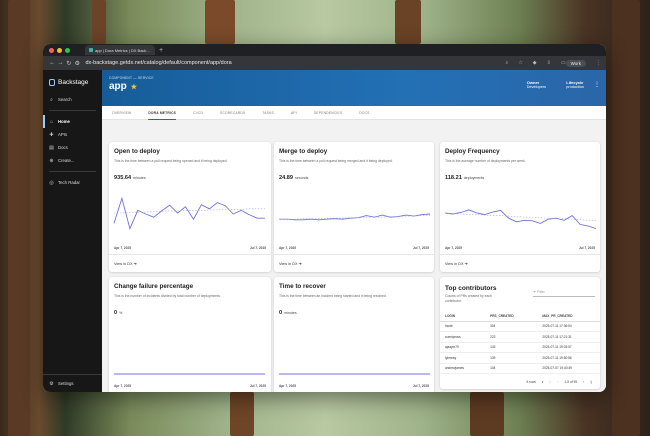 The width and height of the screenshot is (650, 436). I want to click on more-options-icon: ⋮, so click(597, 84).